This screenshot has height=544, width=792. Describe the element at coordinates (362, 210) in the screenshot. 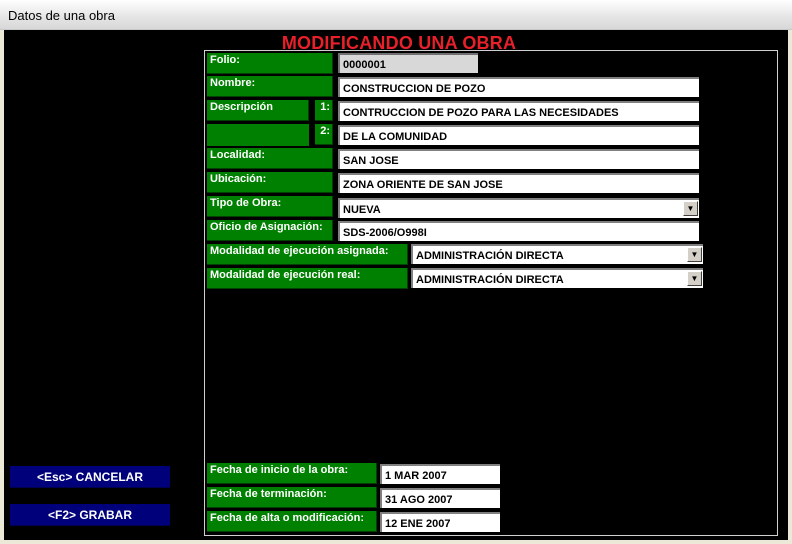

I see `tipo-obra-value: NUEVA` at that location.